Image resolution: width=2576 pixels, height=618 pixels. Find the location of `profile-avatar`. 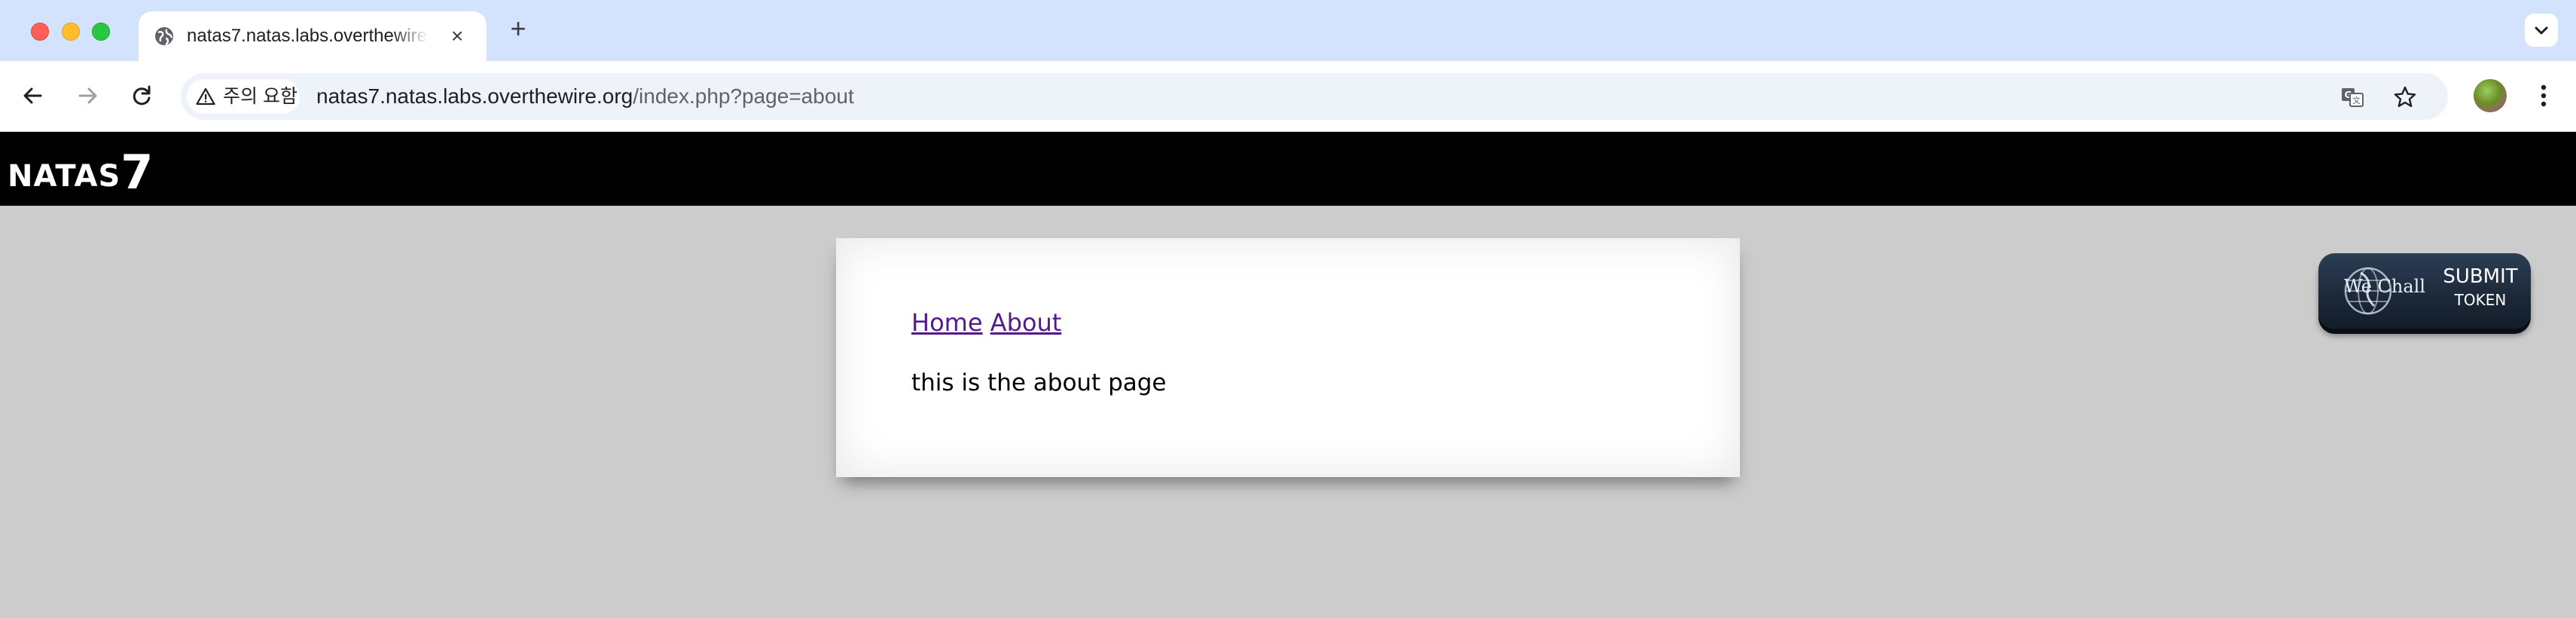

profile-avatar is located at coordinates (2491, 95).